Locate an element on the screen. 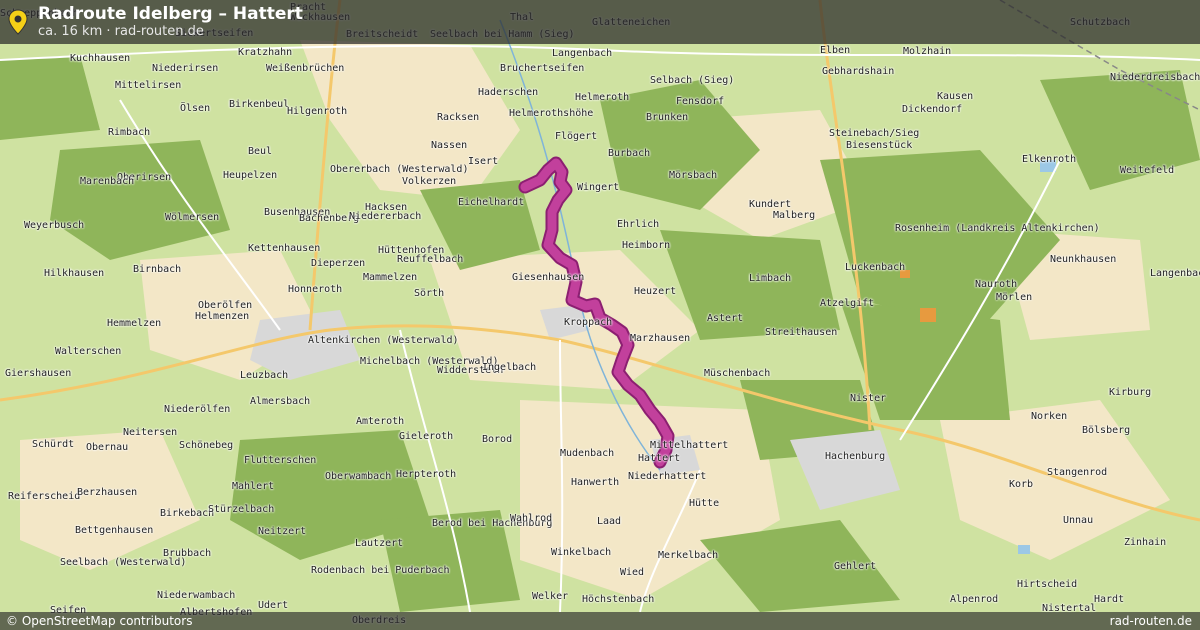 The width and height of the screenshot is (1200, 630). place-label: Astert is located at coordinates (725, 318).